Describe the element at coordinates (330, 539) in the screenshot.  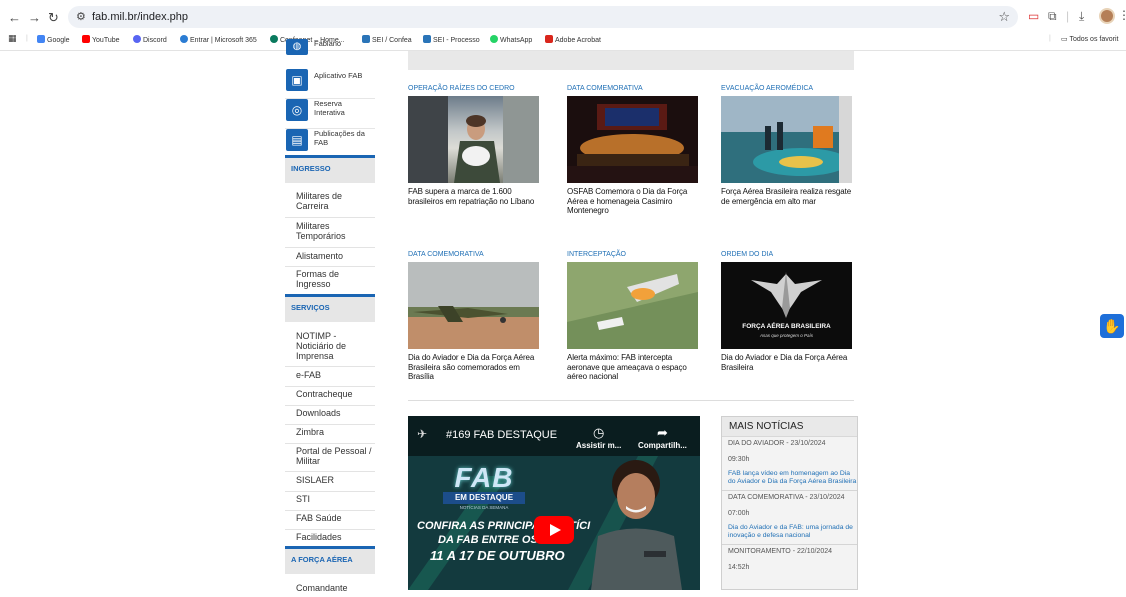
I see `sidebar-link-facilidades: Facilidades` at that location.